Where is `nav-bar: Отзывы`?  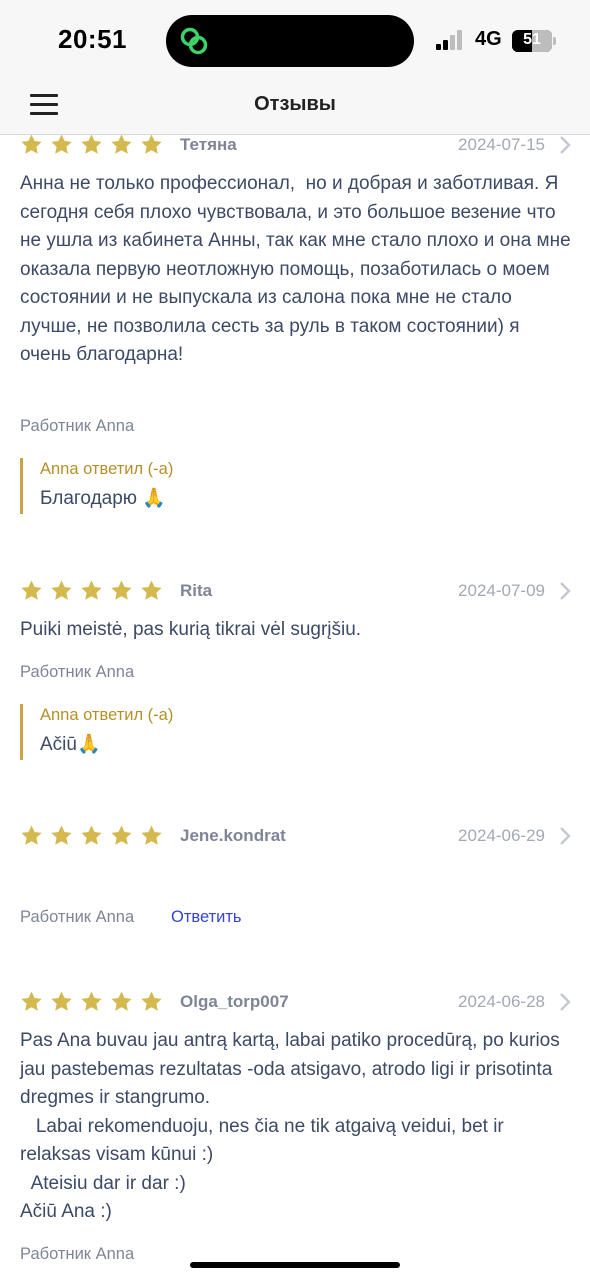
nav-bar: Отзывы is located at coordinates (295, 107).